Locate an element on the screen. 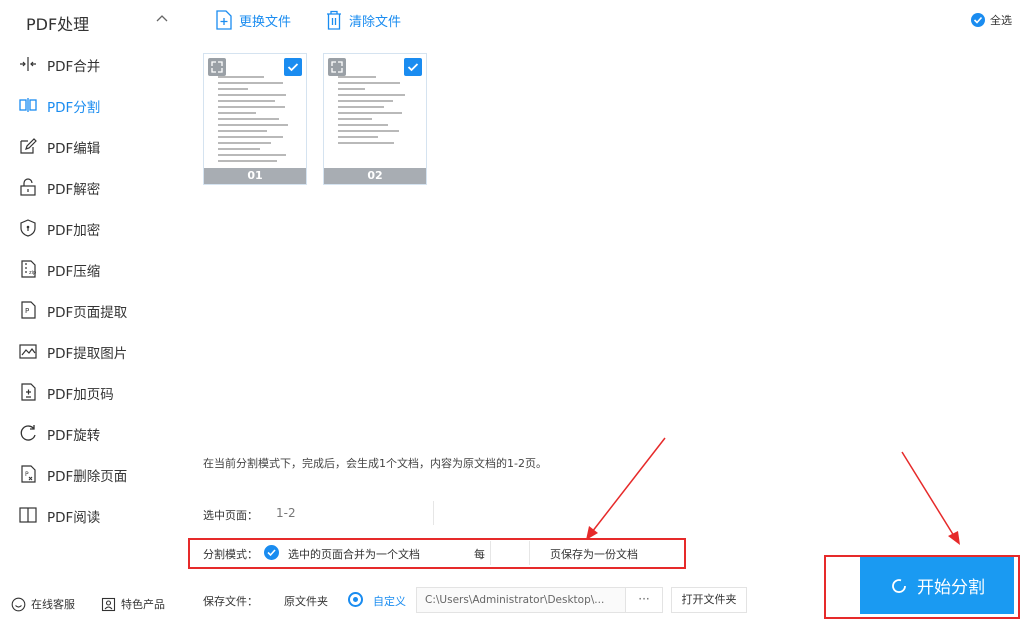 The width and height of the screenshot is (1025, 619). arrow-to-mode is located at coordinates (626, 488).